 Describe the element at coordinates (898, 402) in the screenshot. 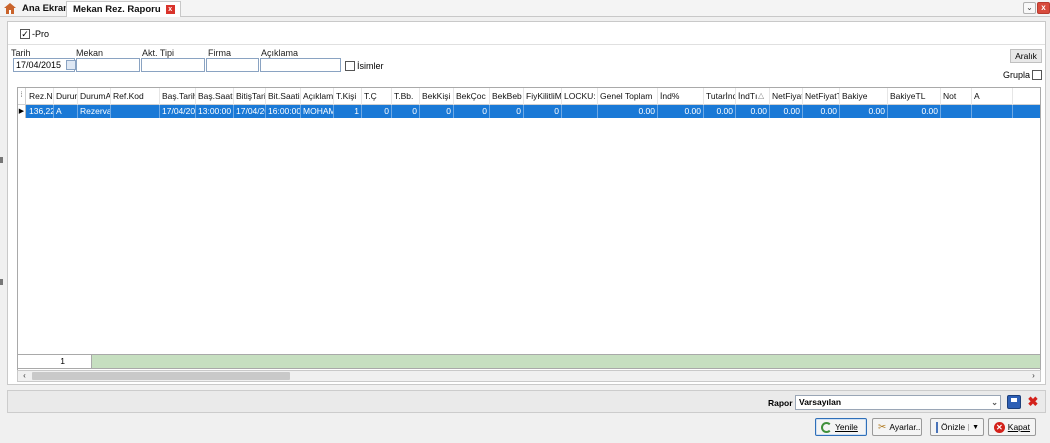

I see `rapor-select: Varsayılan ⌄` at that location.